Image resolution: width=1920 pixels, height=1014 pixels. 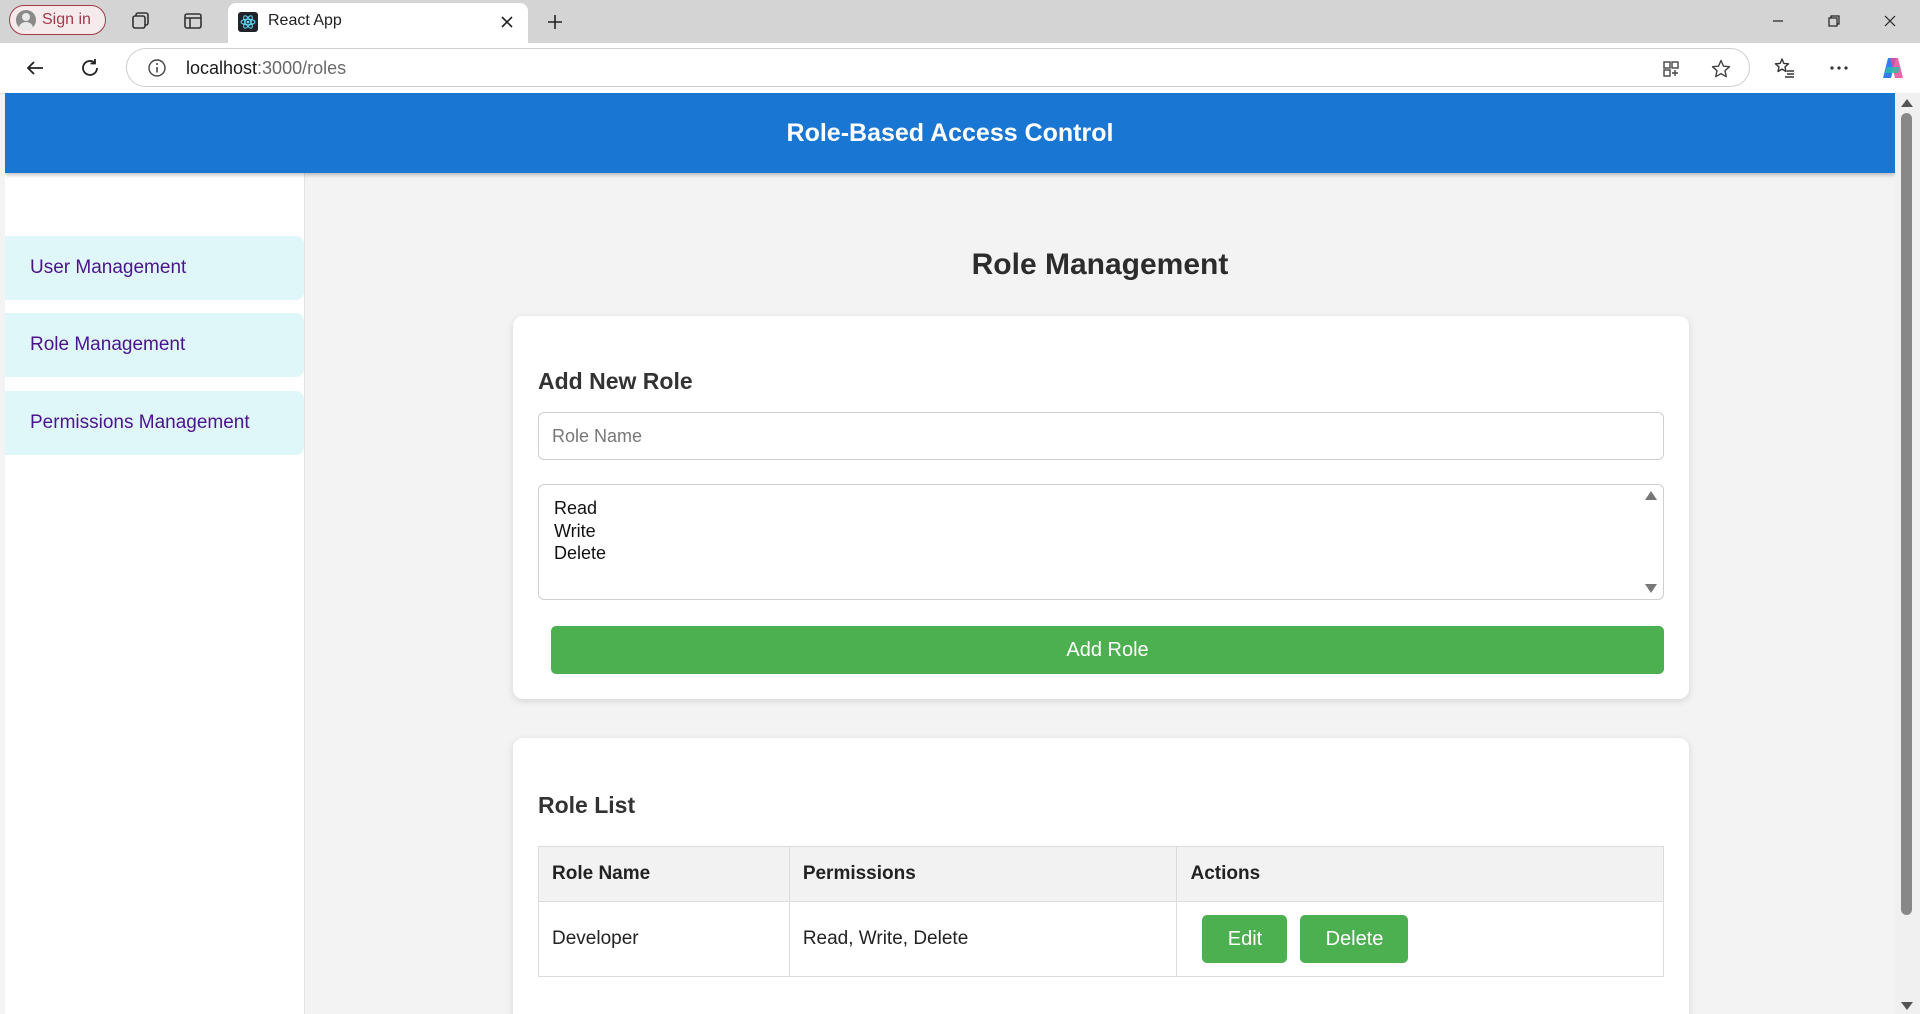 What do you see at coordinates (1785, 68) in the screenshot?
I see `favorites-icon` at bounding box center [1785, 68].